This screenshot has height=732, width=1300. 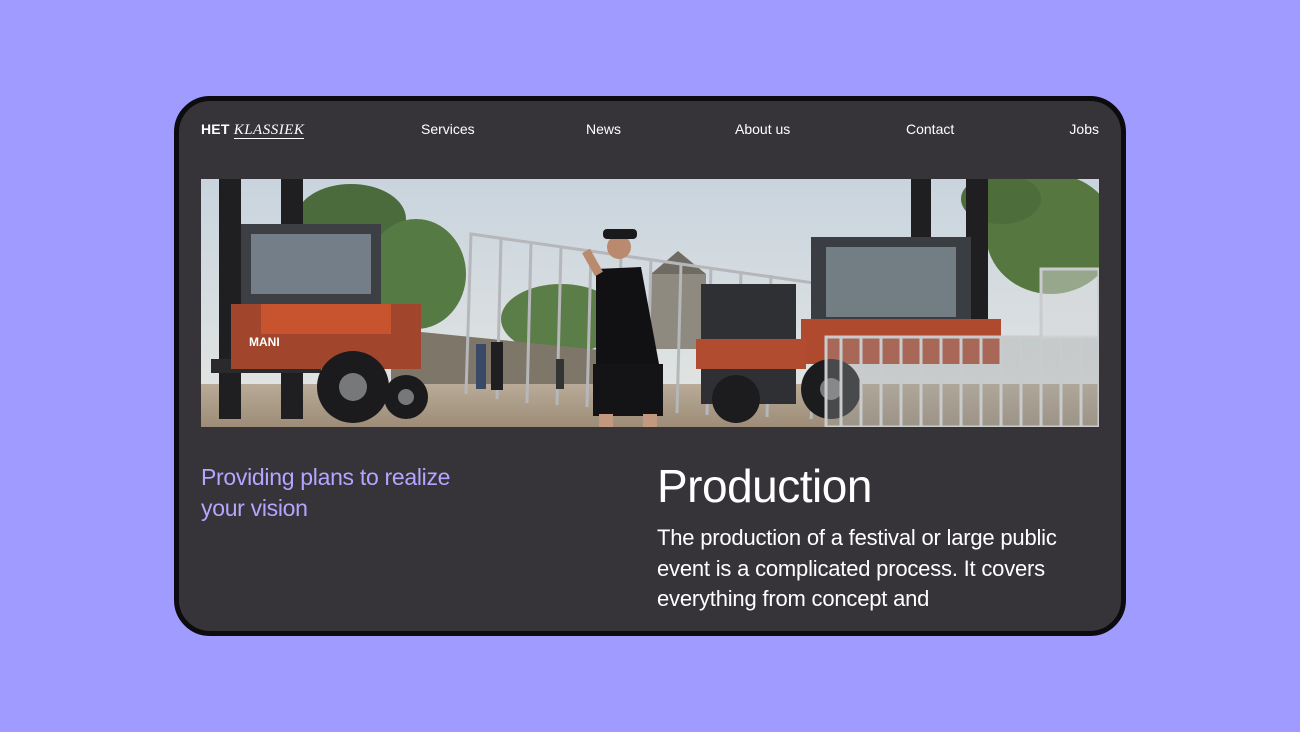 I want to click on nav-link-jobs: Jobs, so click(x=1084, y=129).